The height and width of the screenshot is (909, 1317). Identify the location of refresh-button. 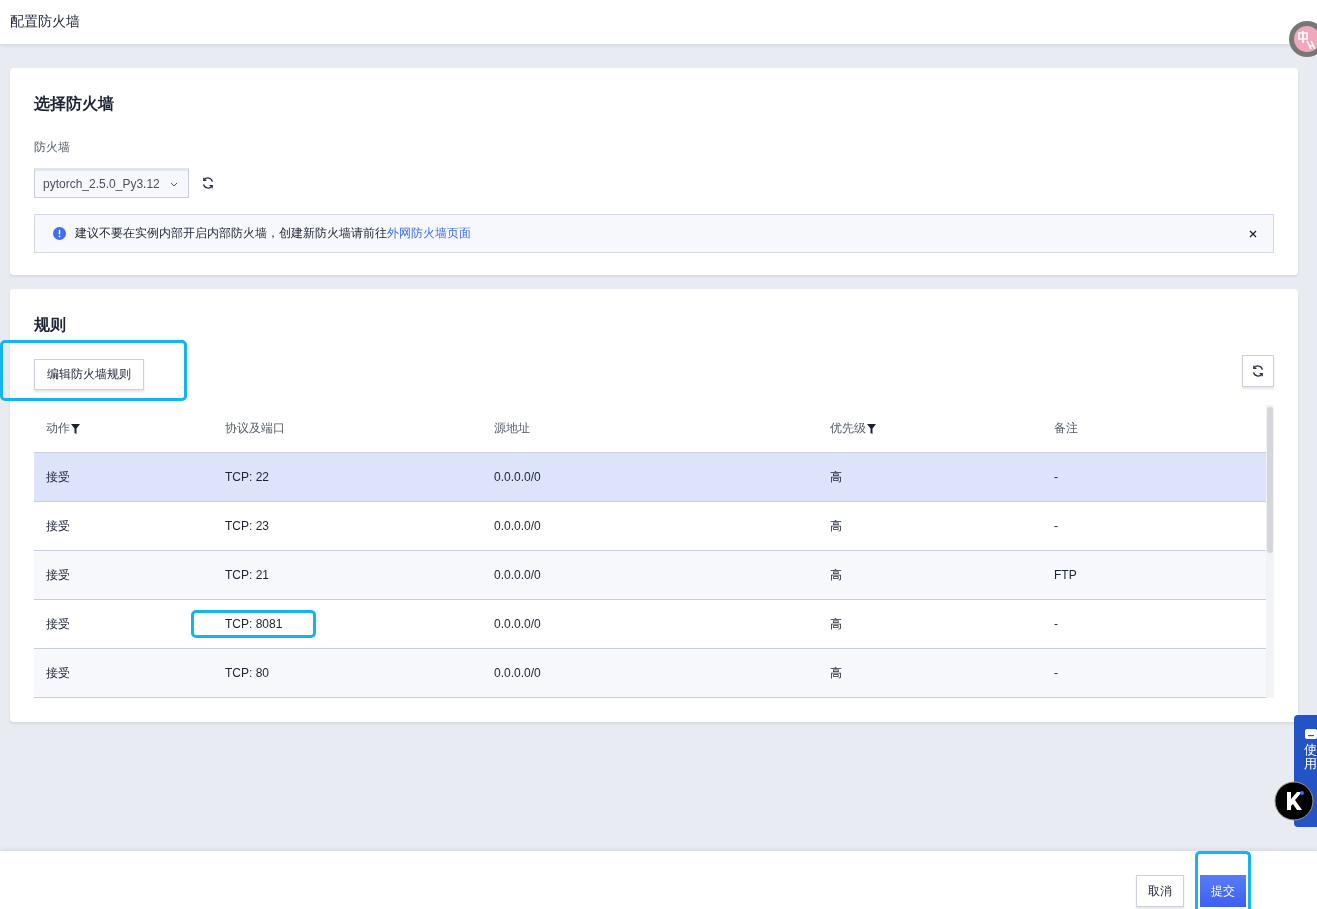
(1258, 370).